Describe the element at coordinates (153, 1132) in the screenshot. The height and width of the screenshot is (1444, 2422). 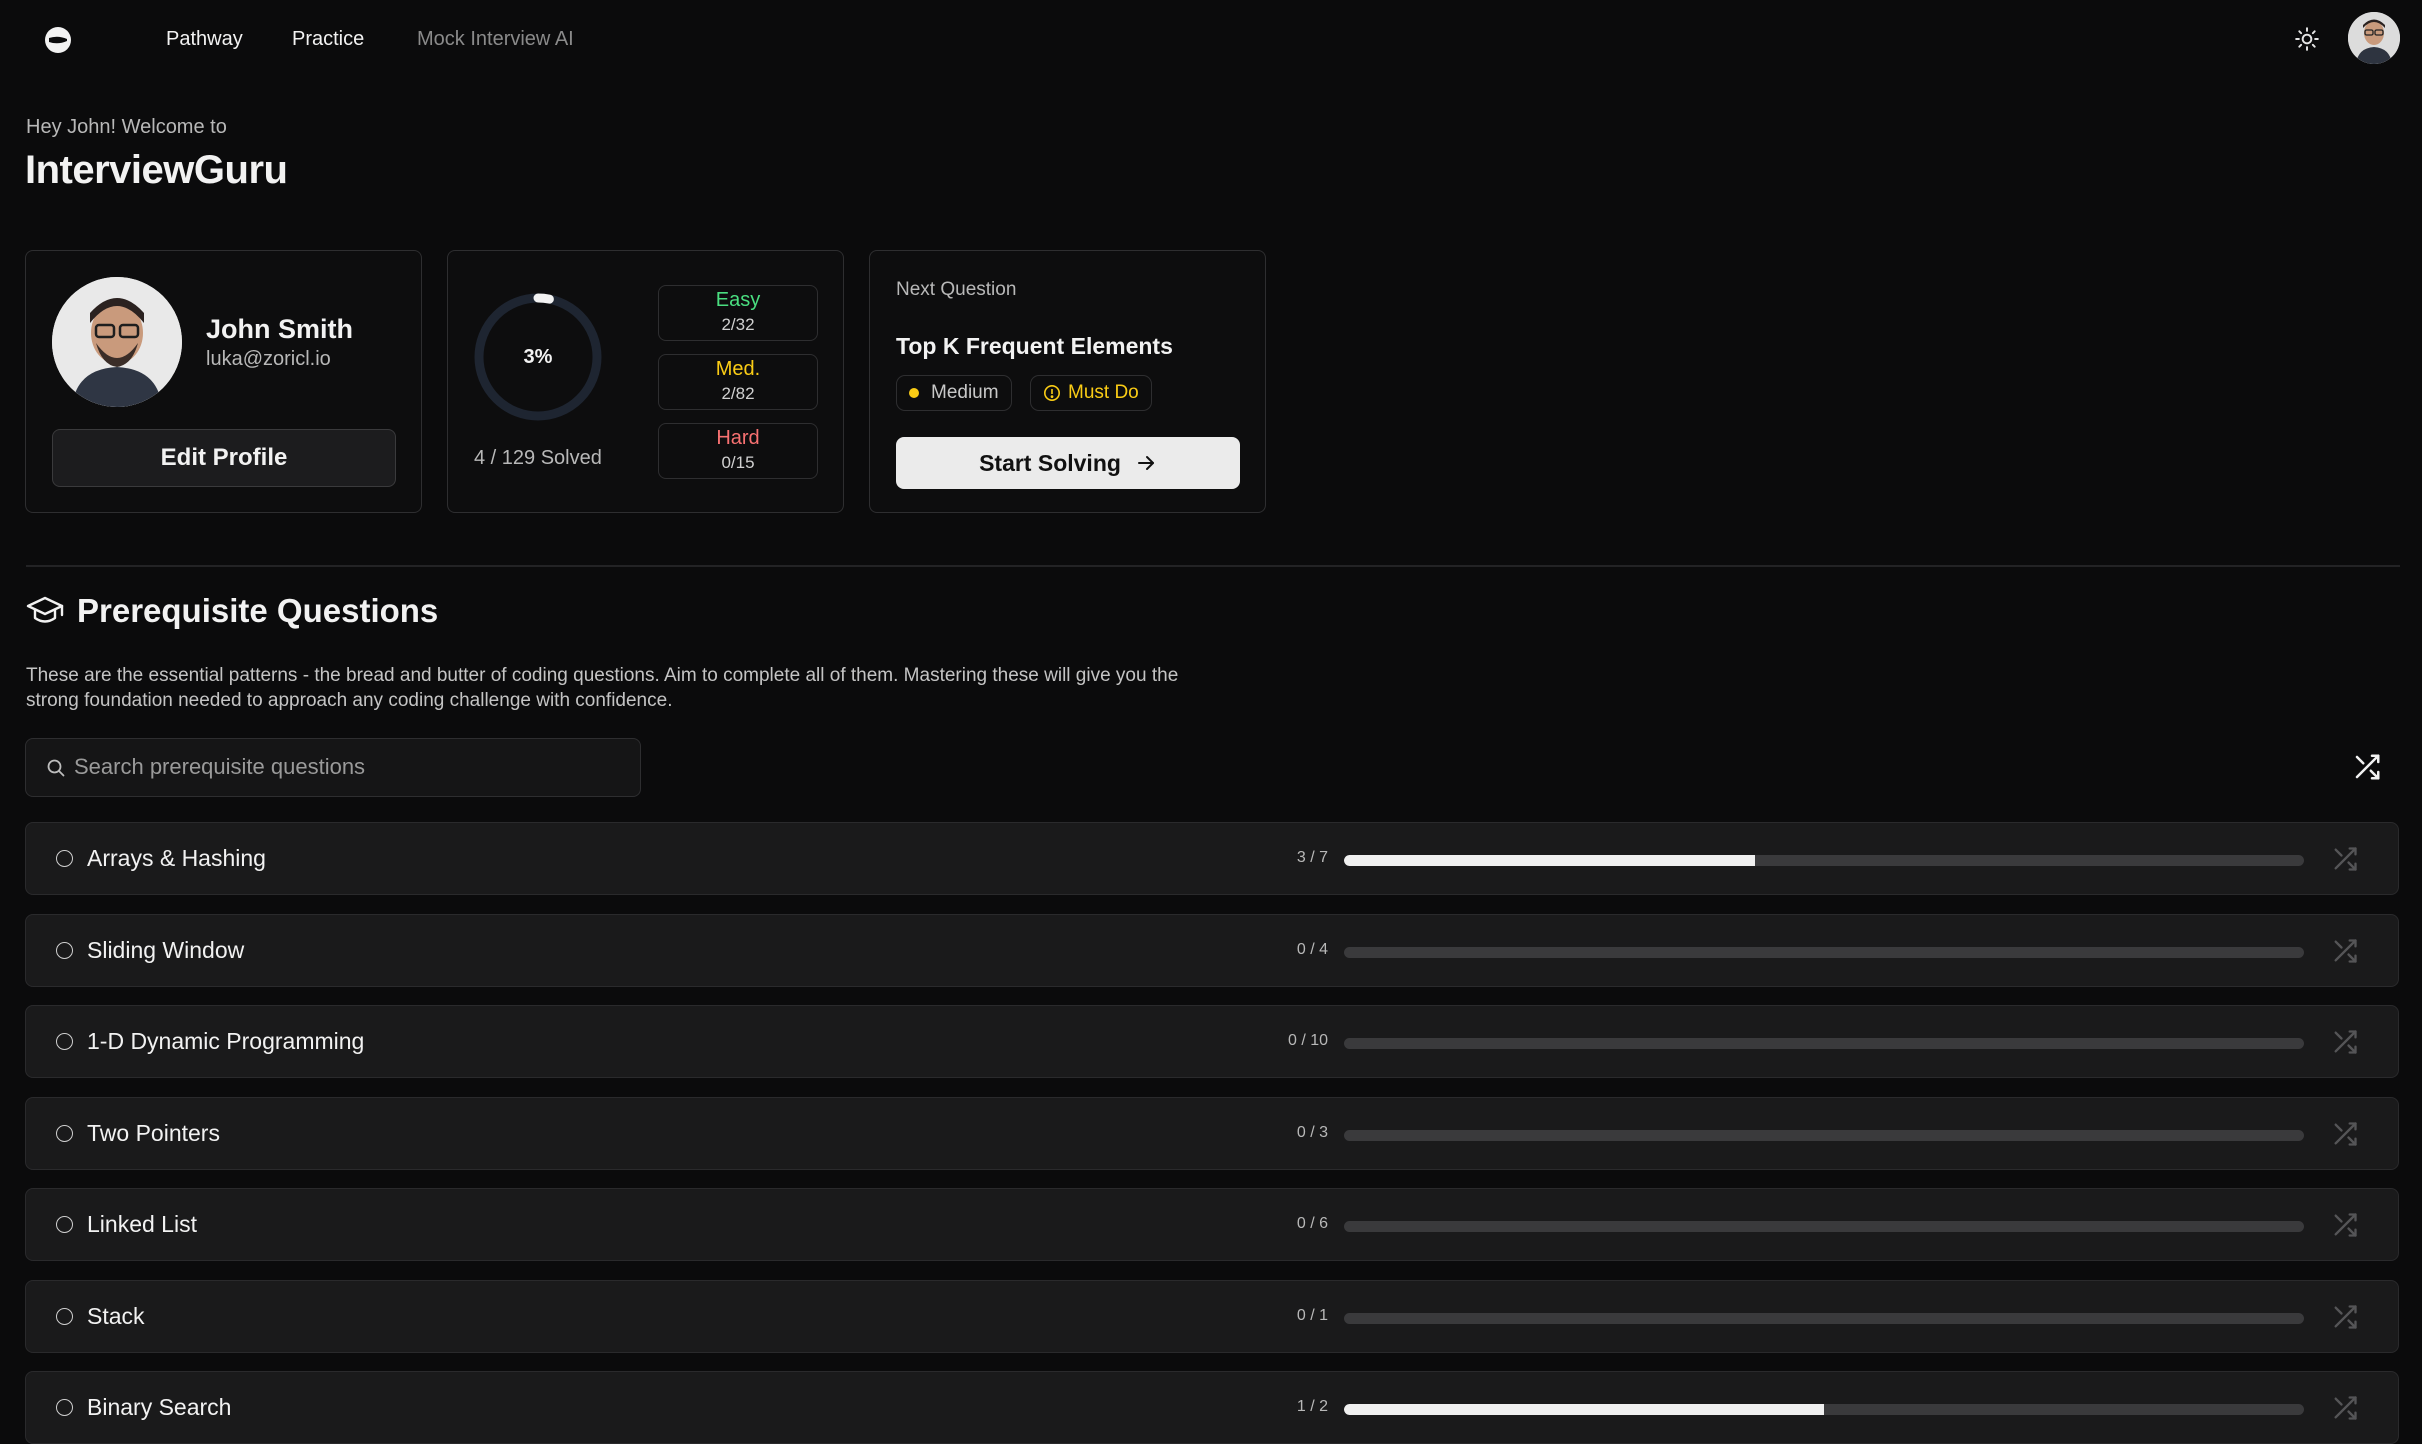
I see `topic-title: Two Pointers` at that location.